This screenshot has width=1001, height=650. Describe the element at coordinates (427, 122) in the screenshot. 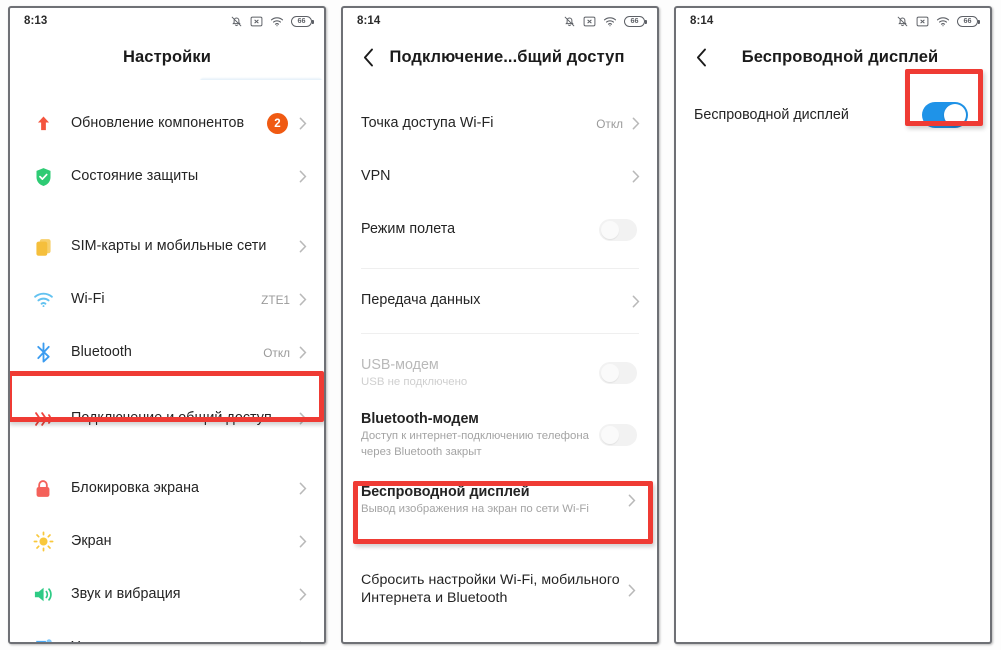

I see `list-item-label: Точка доступа Wi-Fi` at that location.